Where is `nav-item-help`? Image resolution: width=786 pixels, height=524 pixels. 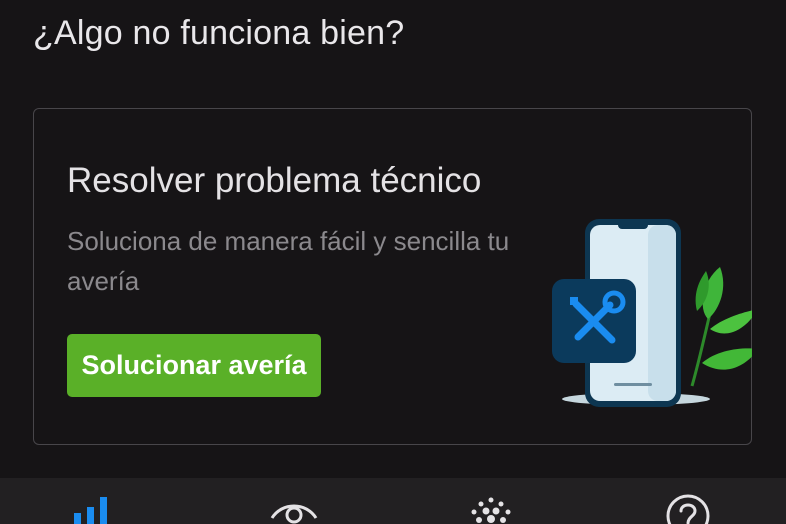 nav-item-help is located at coordinates (688, 501).